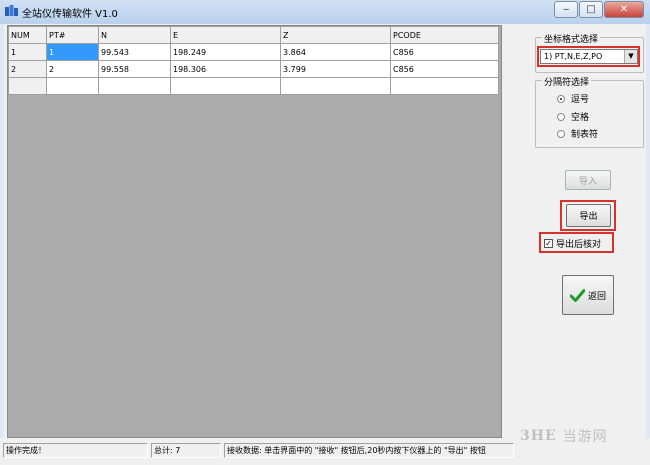 The width and height of the screenshot is (650, 465). I want to click on table-row: 2 2 99.558 198.306 3.799 C856, so click(253, 69).